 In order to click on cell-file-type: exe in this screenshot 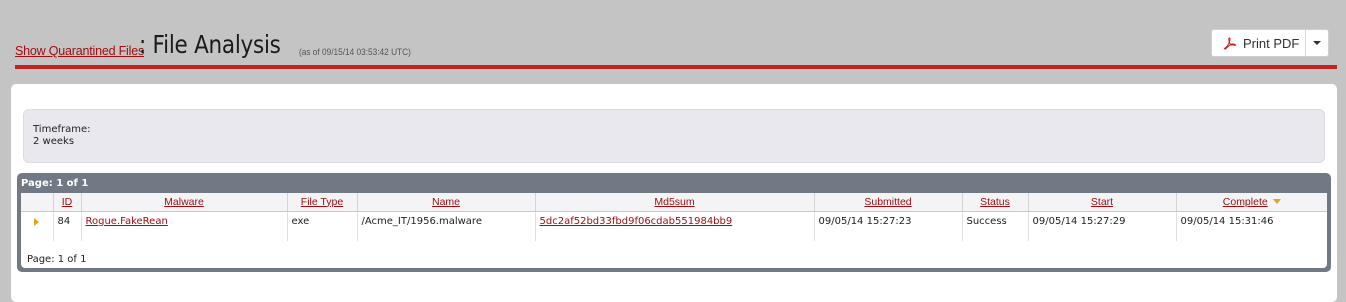, I will do `click(322, 226)`.